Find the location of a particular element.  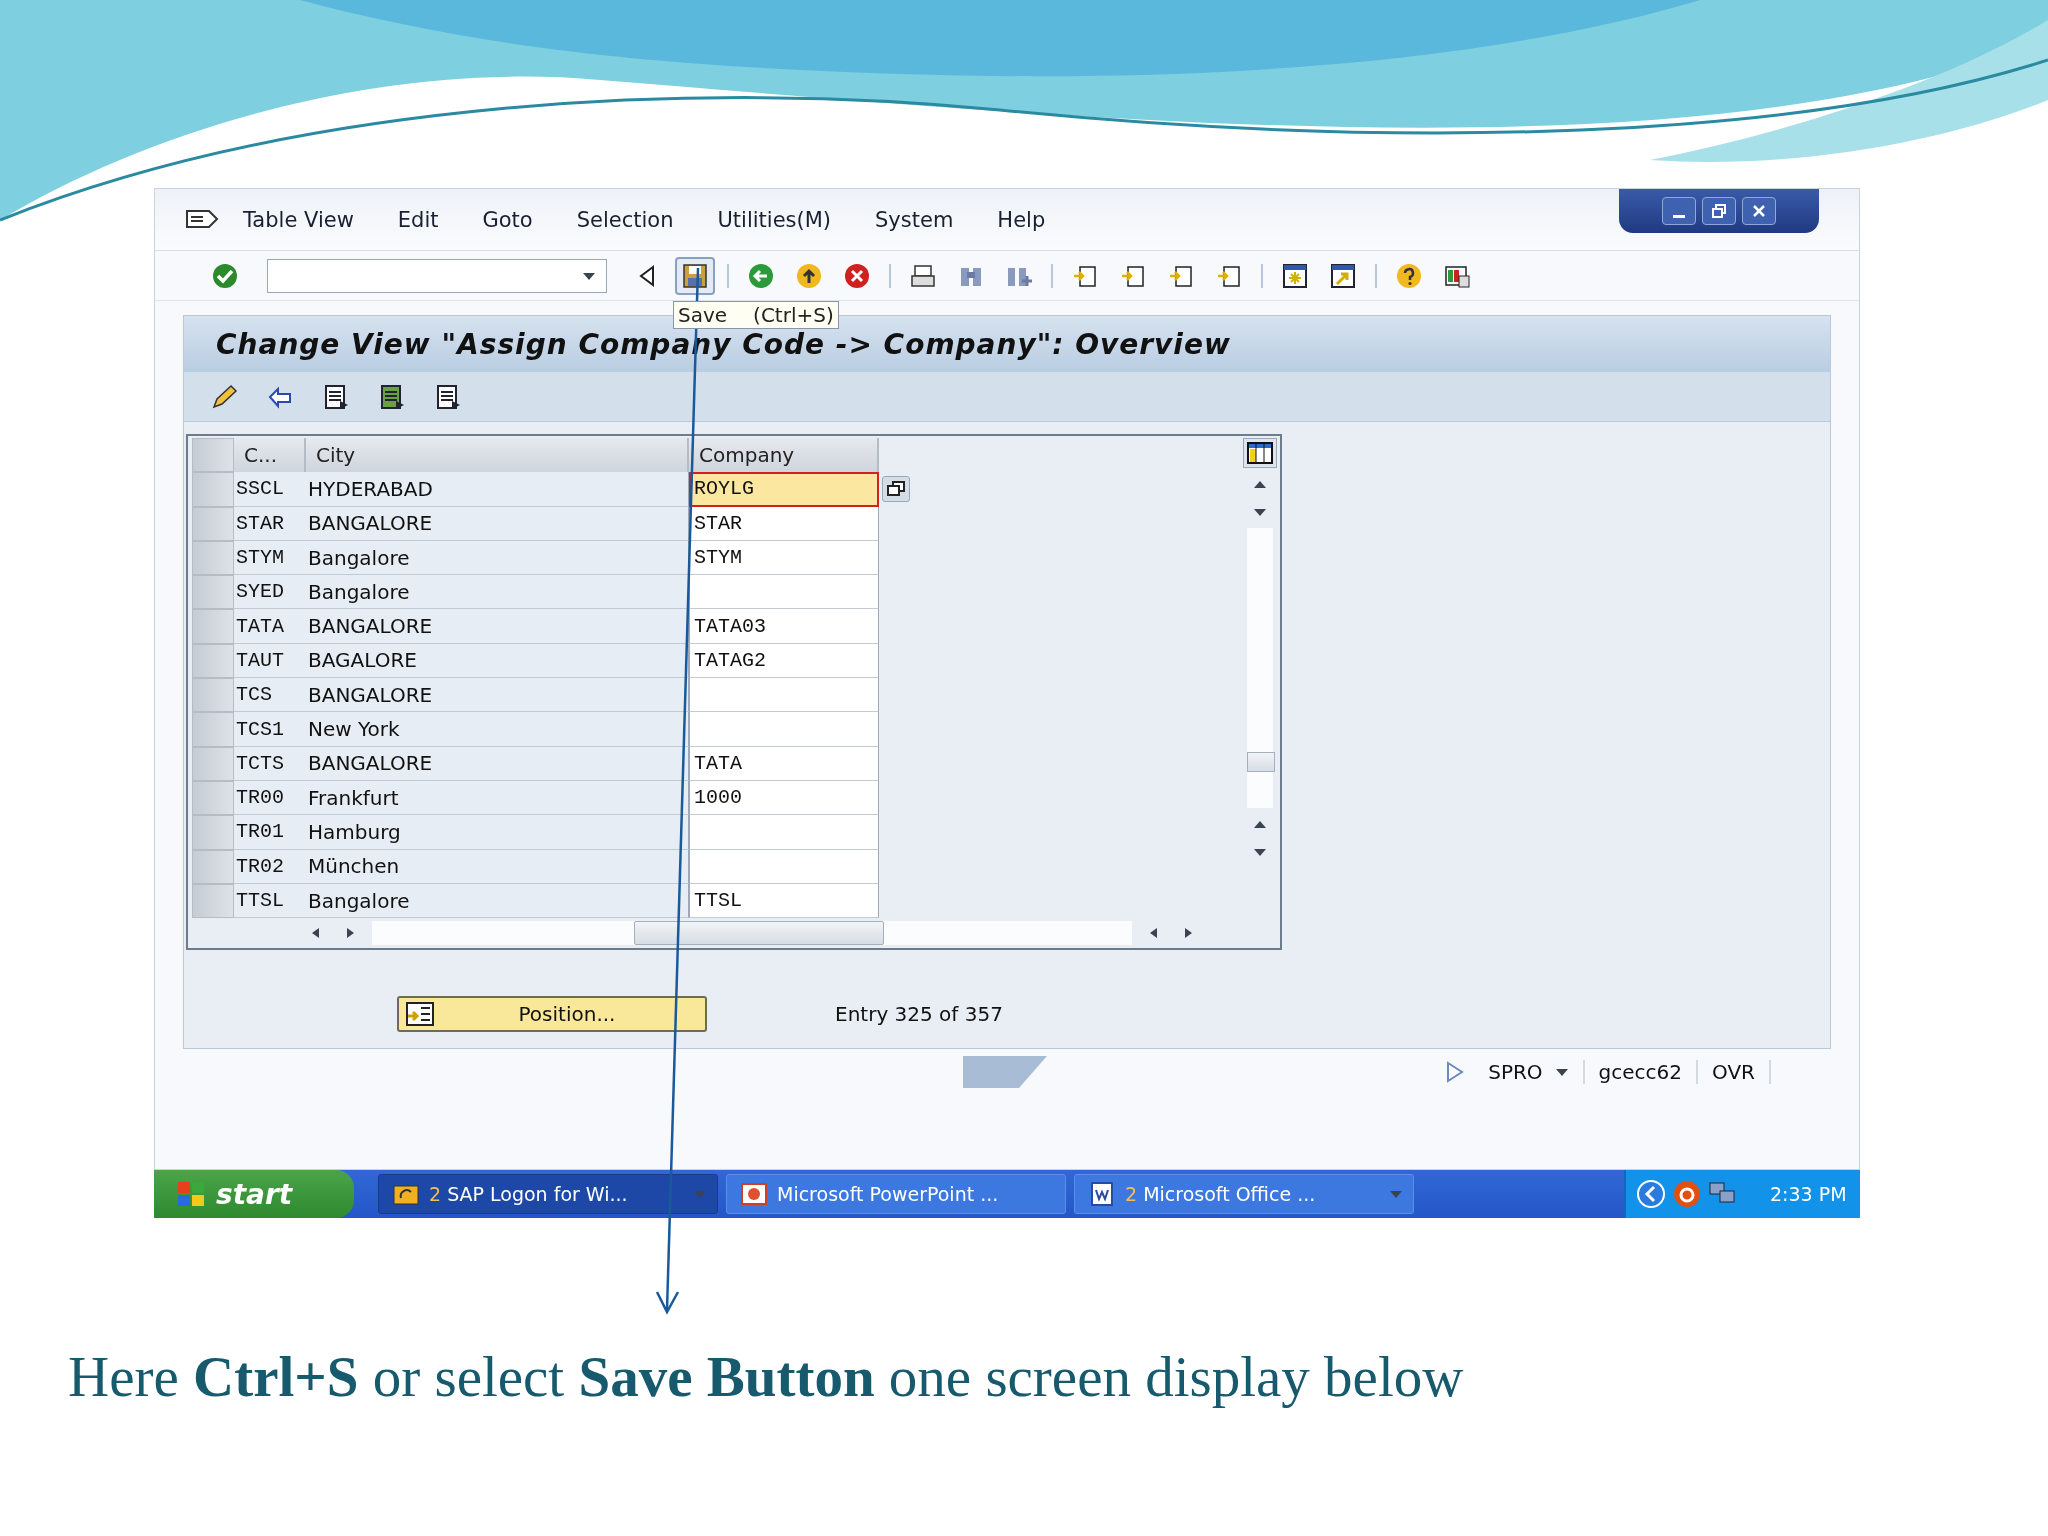

columns-icon is located at coordinates (1260, 453).